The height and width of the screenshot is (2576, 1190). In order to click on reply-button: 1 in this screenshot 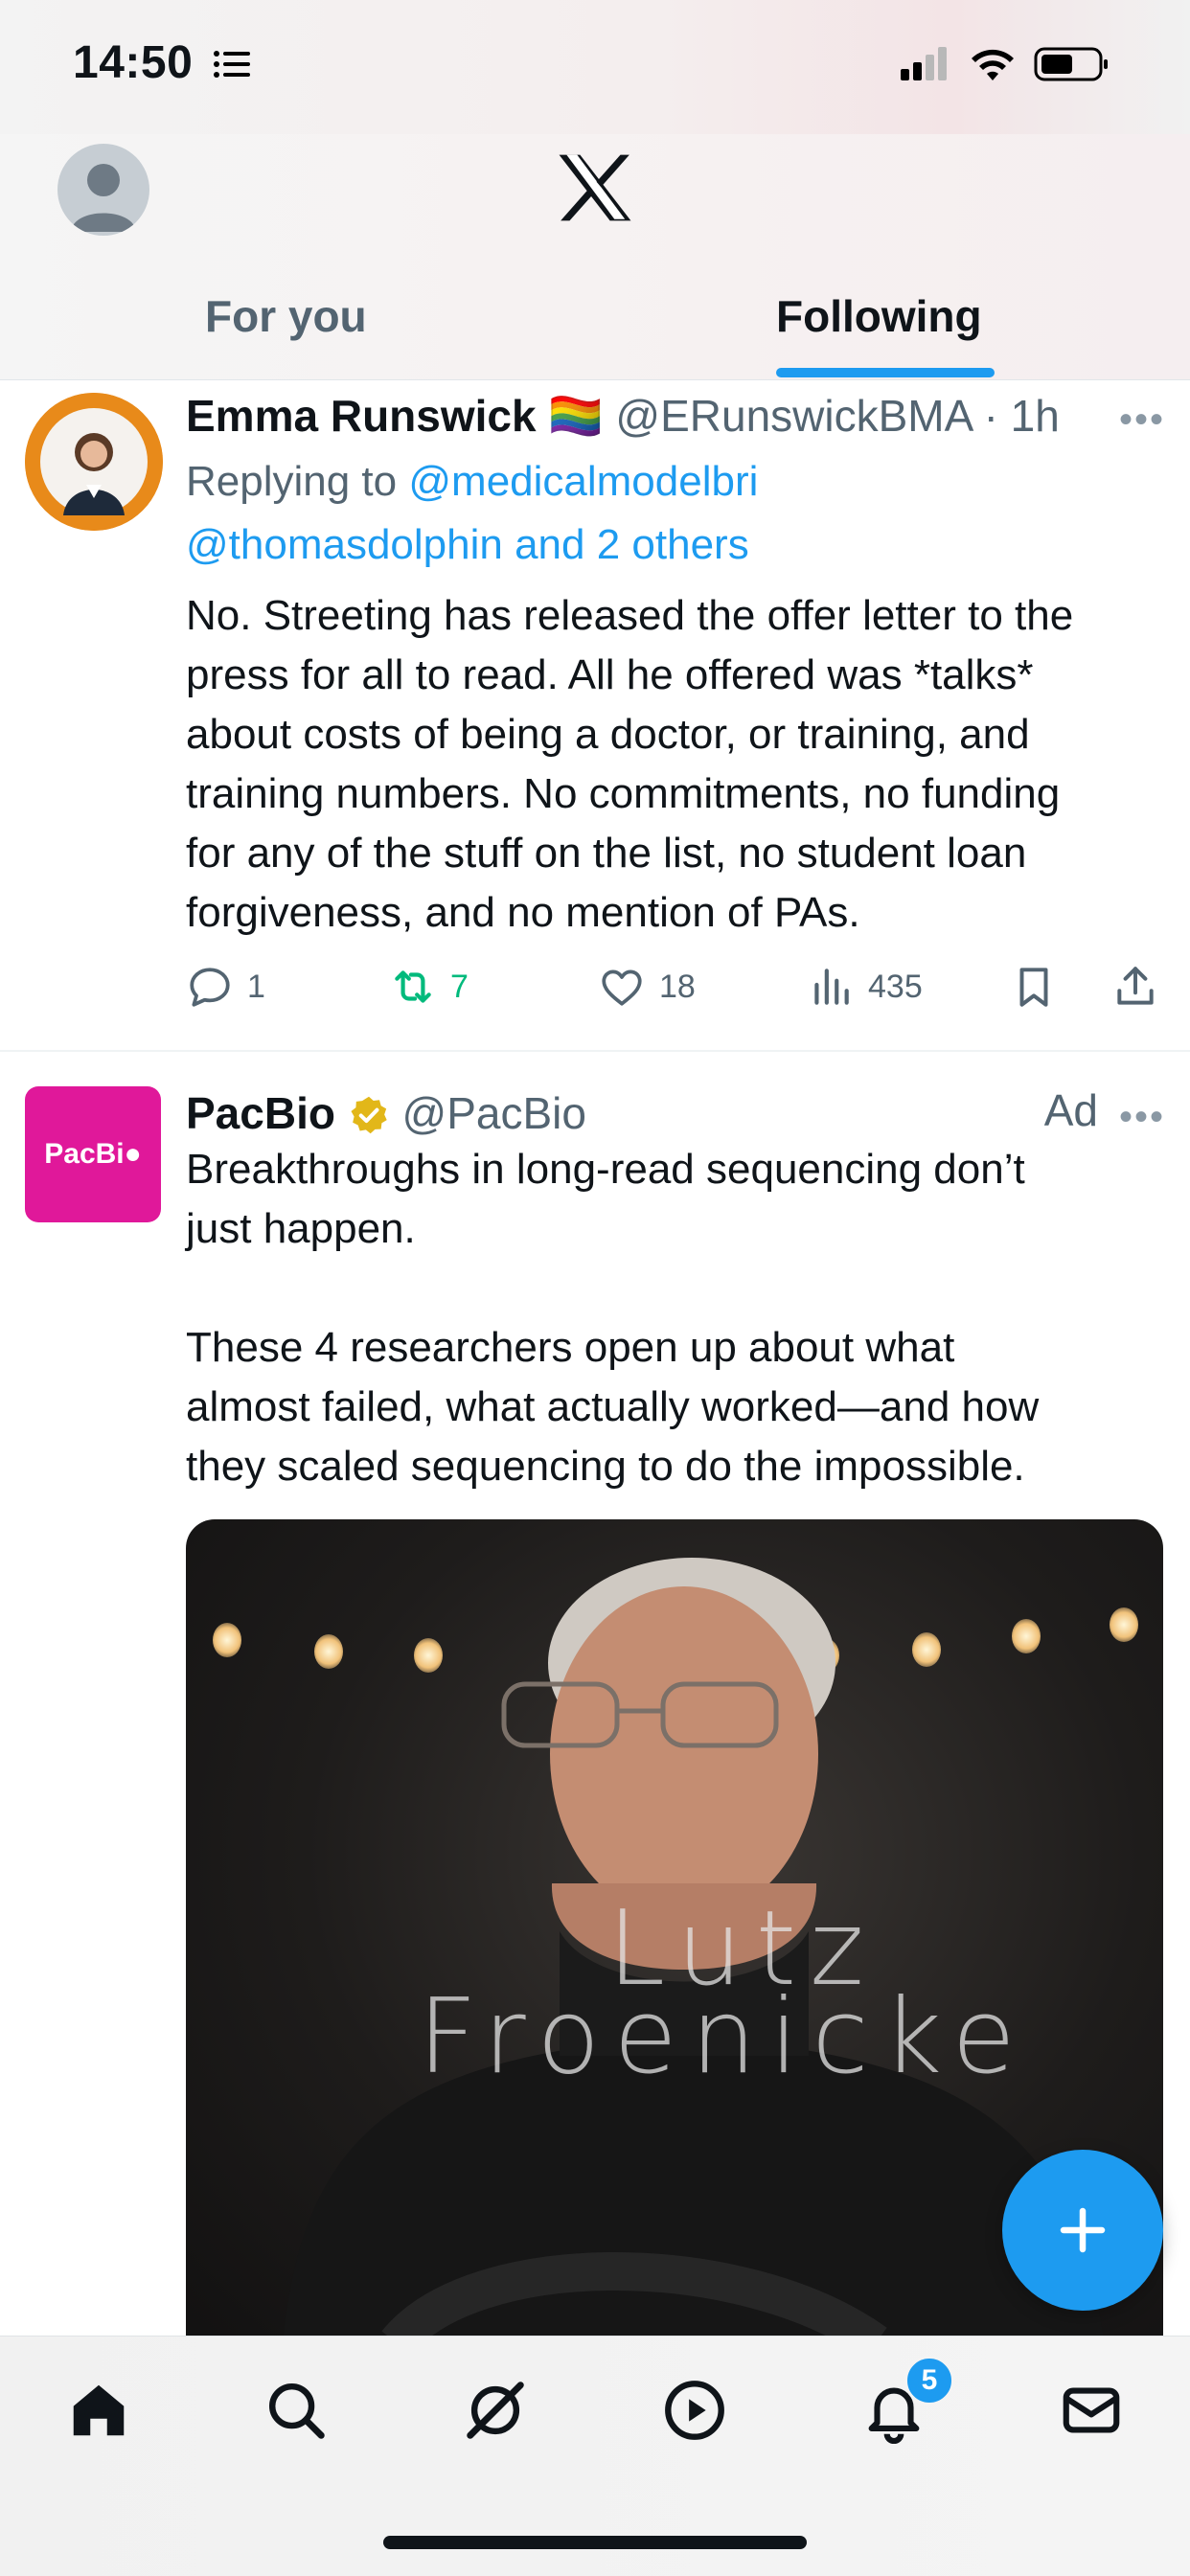, I will do `click(226, 987)`.